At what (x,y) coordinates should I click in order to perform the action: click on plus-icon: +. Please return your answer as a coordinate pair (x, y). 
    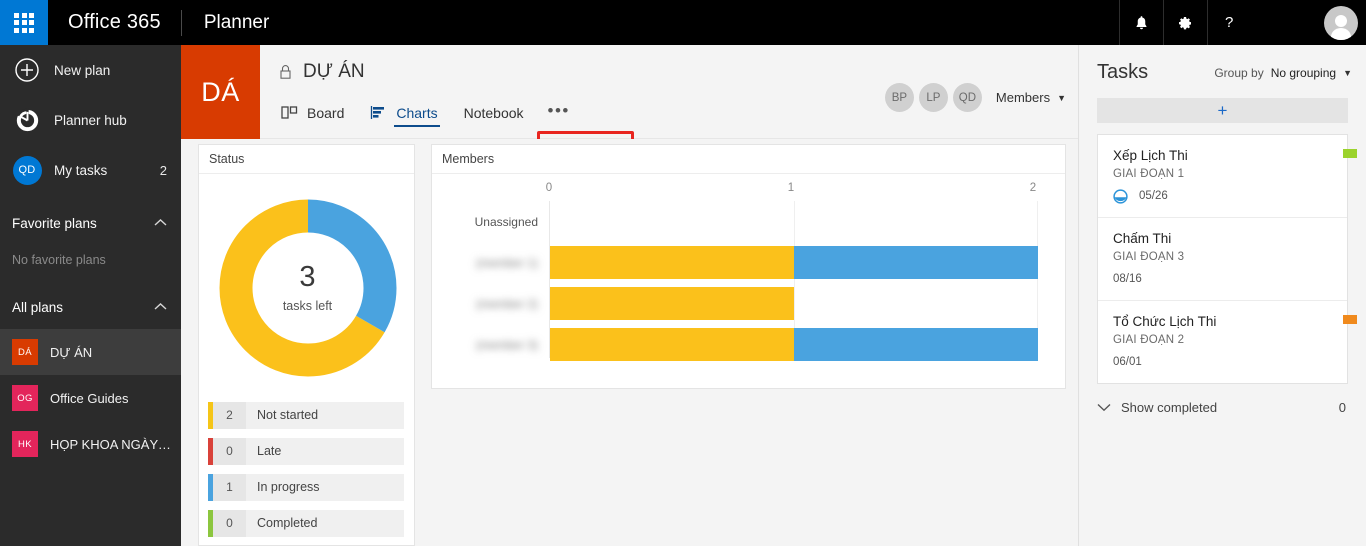
    Looking at the image, I should click on (1222, 110).